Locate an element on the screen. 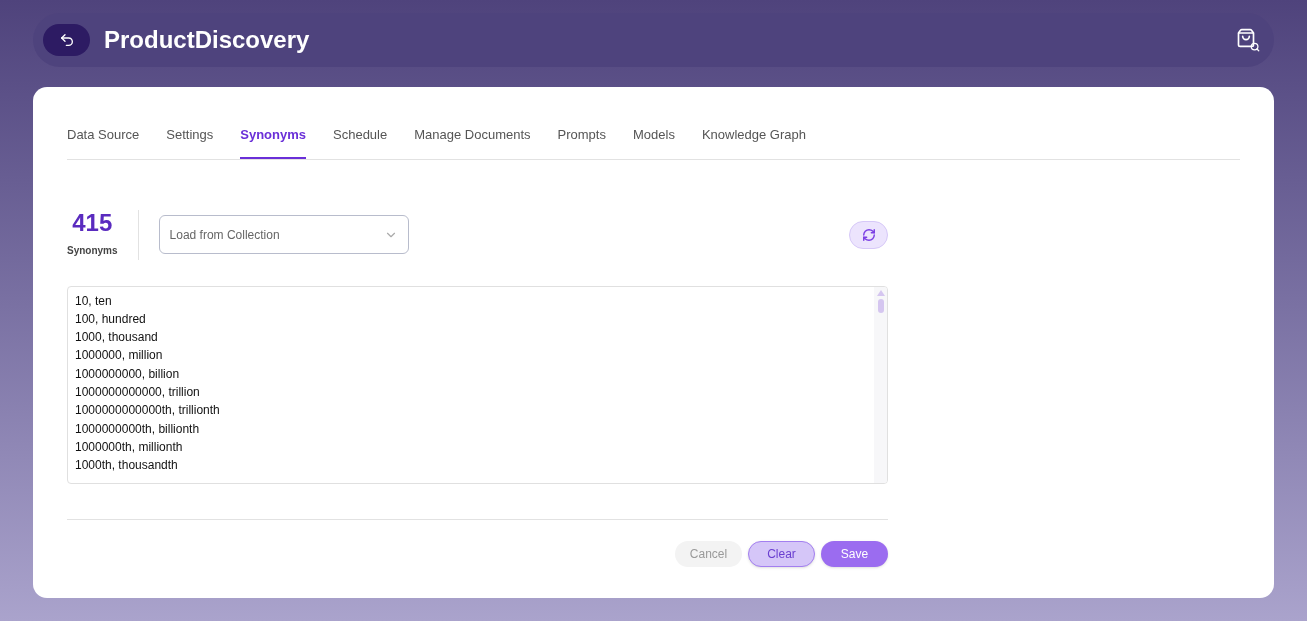 This screenshot has height=621, width=1307. app-title: ProductDiscovery is located at coordinates (207, 40).